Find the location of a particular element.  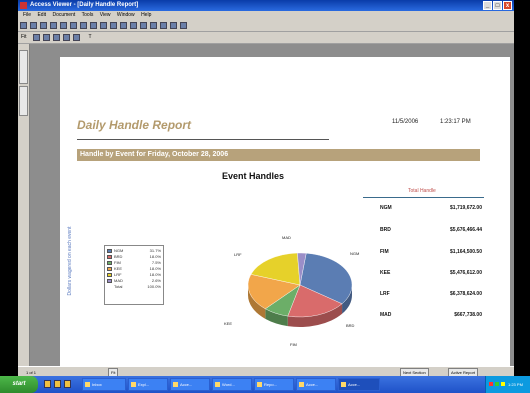

legend-swatch-blank is located at coordinates (109, 287).